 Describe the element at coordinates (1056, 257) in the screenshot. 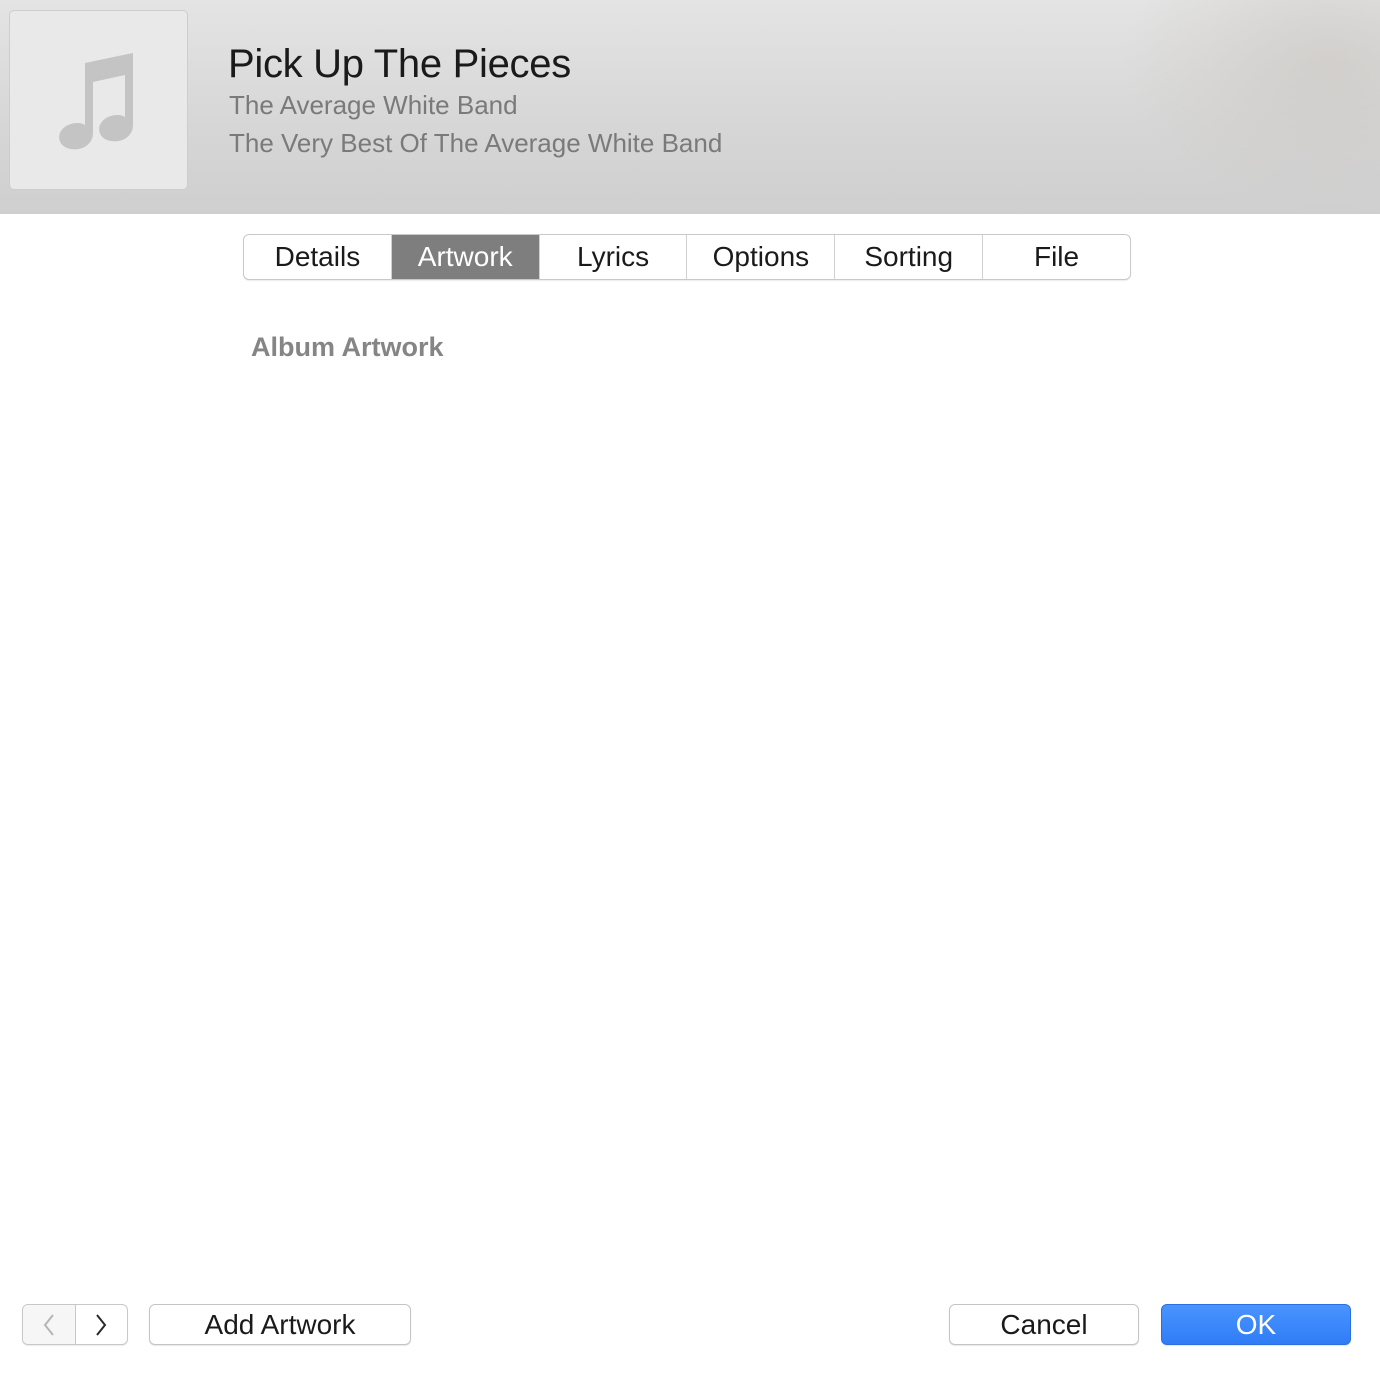

I see `tab-file: File` at that location.